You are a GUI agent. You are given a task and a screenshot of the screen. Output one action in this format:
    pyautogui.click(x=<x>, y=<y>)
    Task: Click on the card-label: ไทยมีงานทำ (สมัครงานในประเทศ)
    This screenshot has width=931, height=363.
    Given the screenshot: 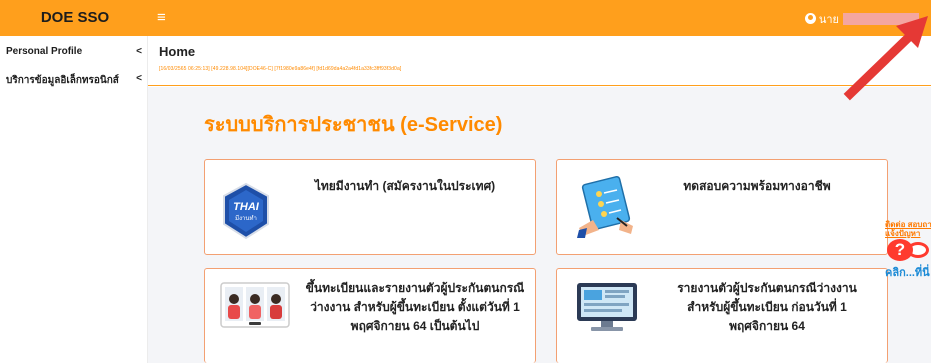 What is the action you would take?
    pyautogui.click(x=405, y=186)
    